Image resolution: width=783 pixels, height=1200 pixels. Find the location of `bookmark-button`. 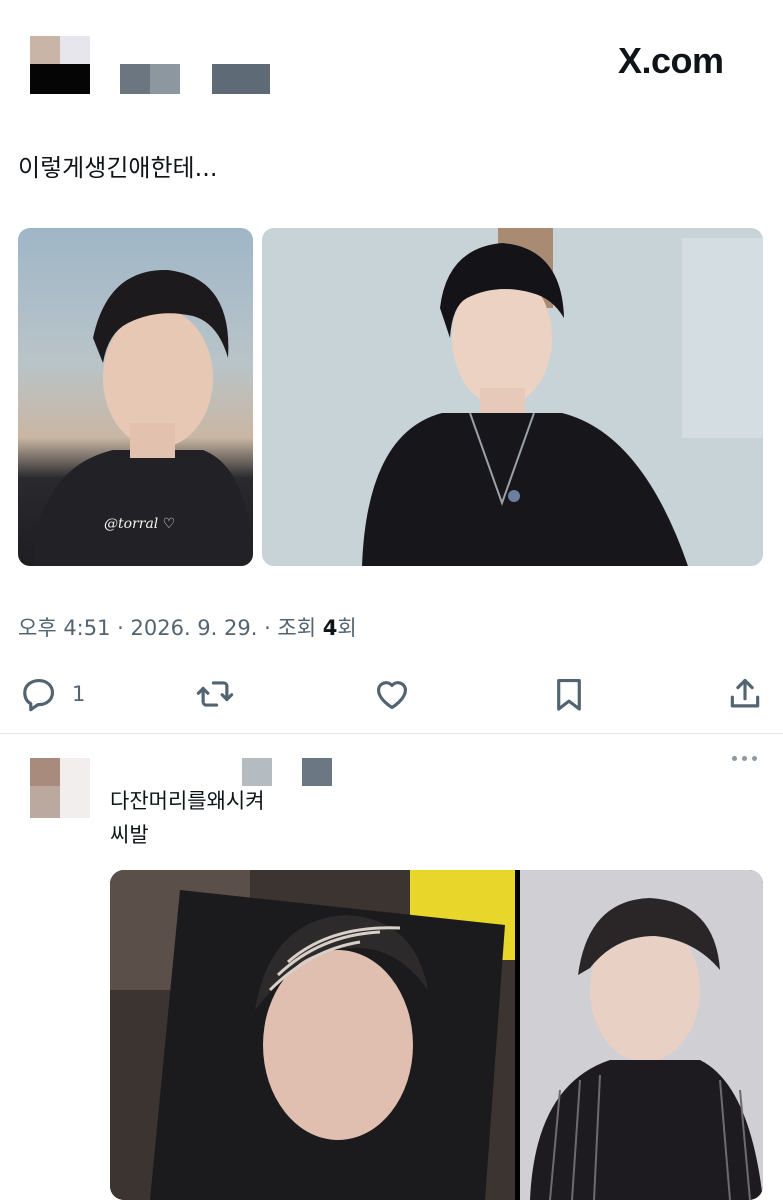

bookmark-button is located at coordinates (569, 694).